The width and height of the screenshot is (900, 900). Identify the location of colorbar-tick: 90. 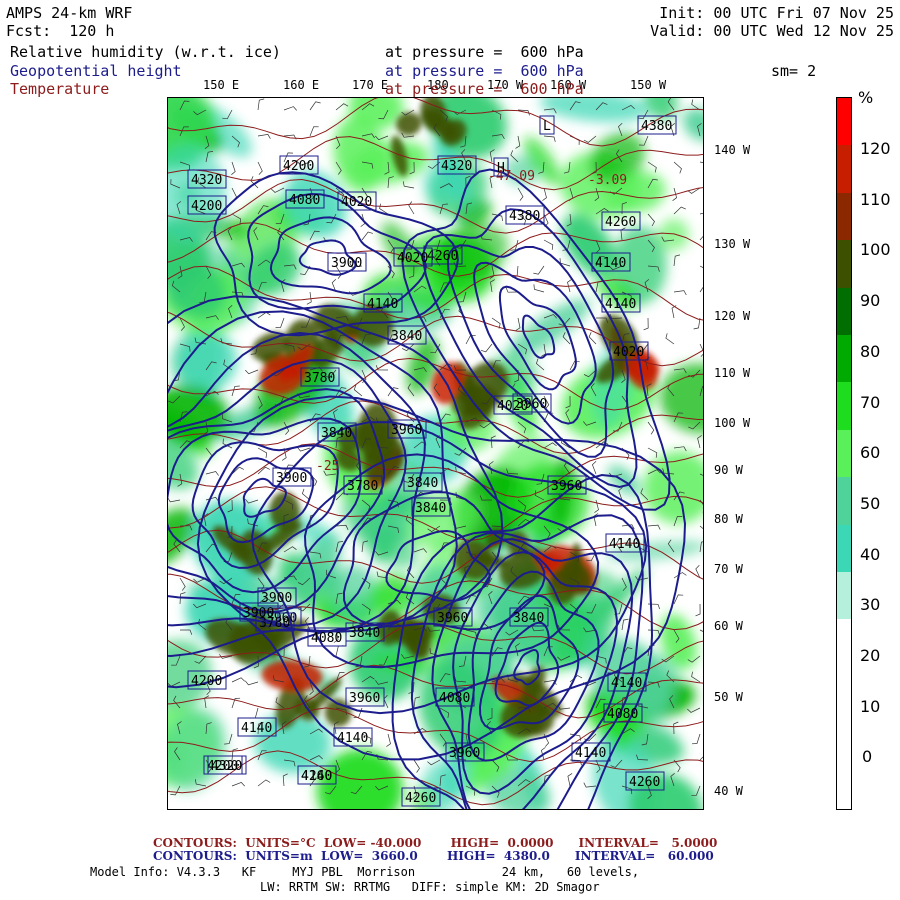
(870, 301).